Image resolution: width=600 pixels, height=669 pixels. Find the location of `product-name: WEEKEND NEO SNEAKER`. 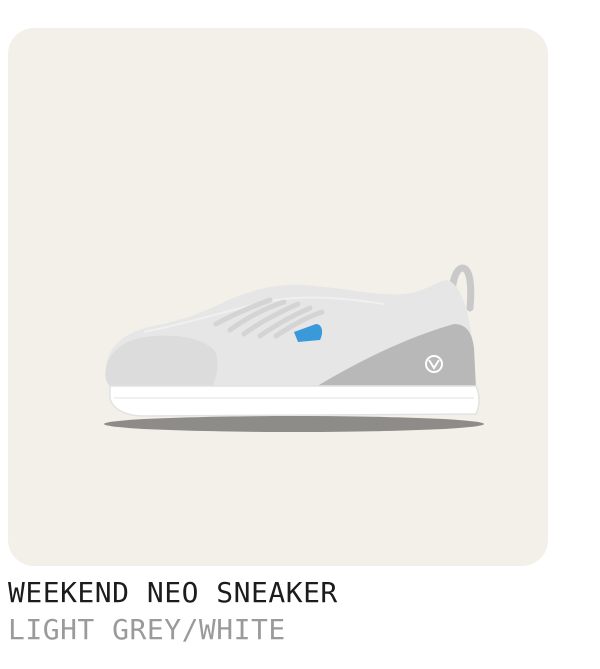

product-name: WEEKEND NEO SNEAKER is located at coordinates (298, 593).